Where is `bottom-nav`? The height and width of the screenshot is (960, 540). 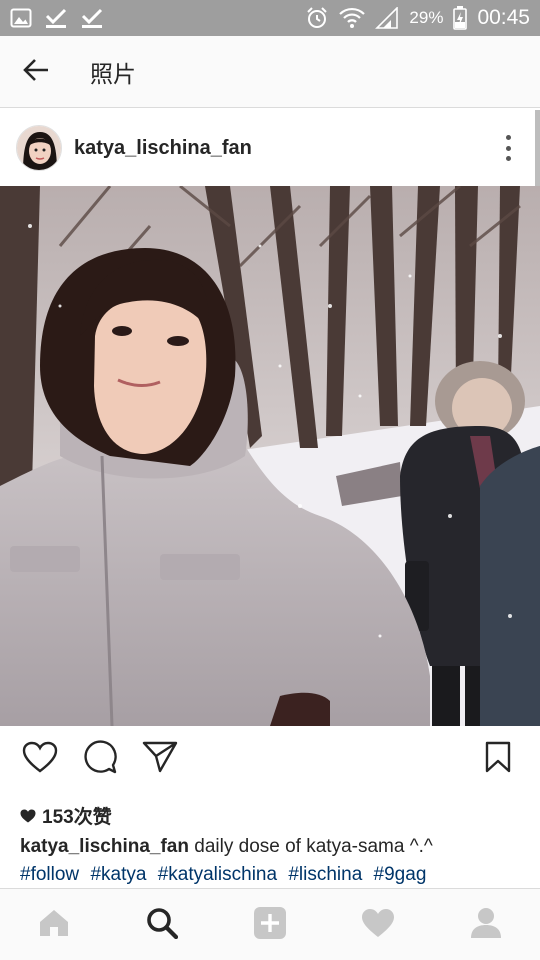 bottom-nav is located at coordinates (270, 924).